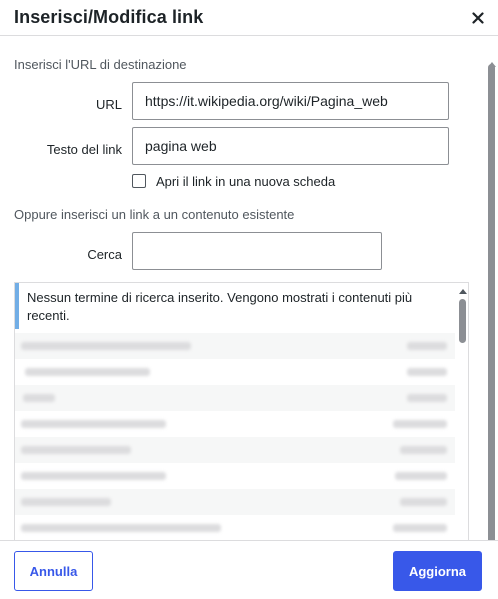 Image resolution: width=498 pixels, height=599 pixels. What do you see at coordinates (249, 18) in the screenshot?
I see `dialog-titlebar: Inserisci/Modifica link` at bounding box center [249, 18].